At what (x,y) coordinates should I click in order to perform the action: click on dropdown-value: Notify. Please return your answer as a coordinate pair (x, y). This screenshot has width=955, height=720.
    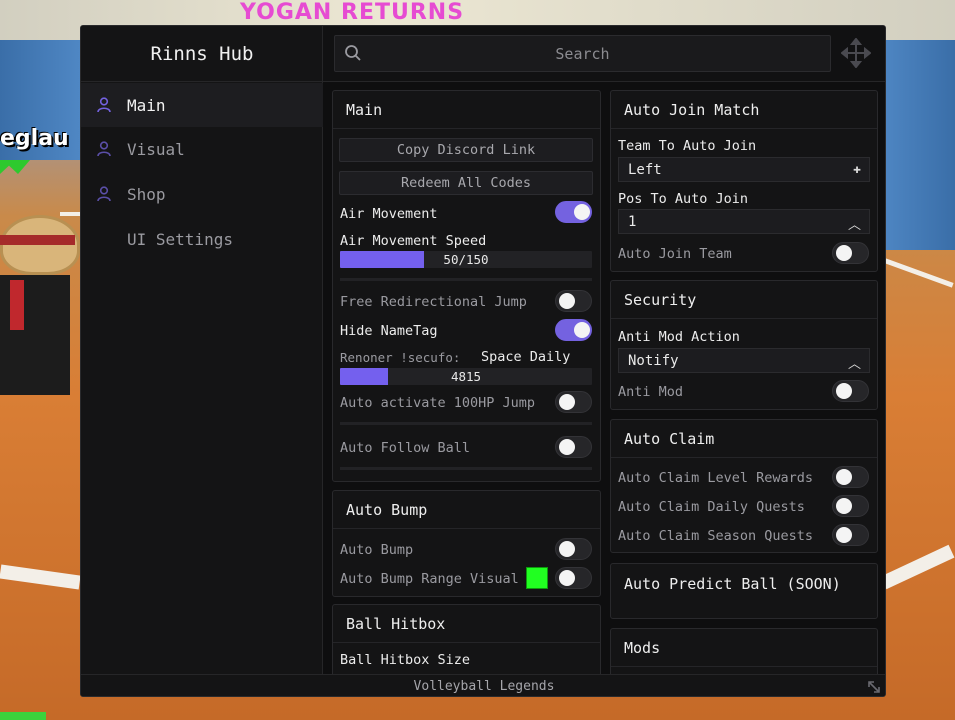
    Looking at the image, I should click on (653, 360).